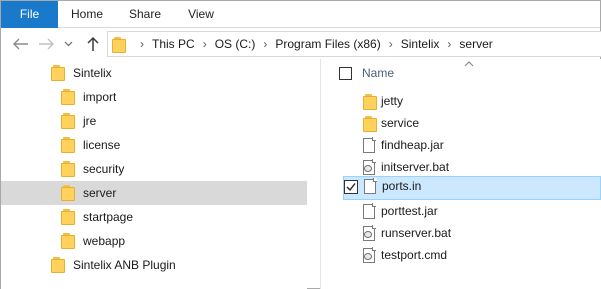  I want to click on tree-item-security: security, so click(92, 169).